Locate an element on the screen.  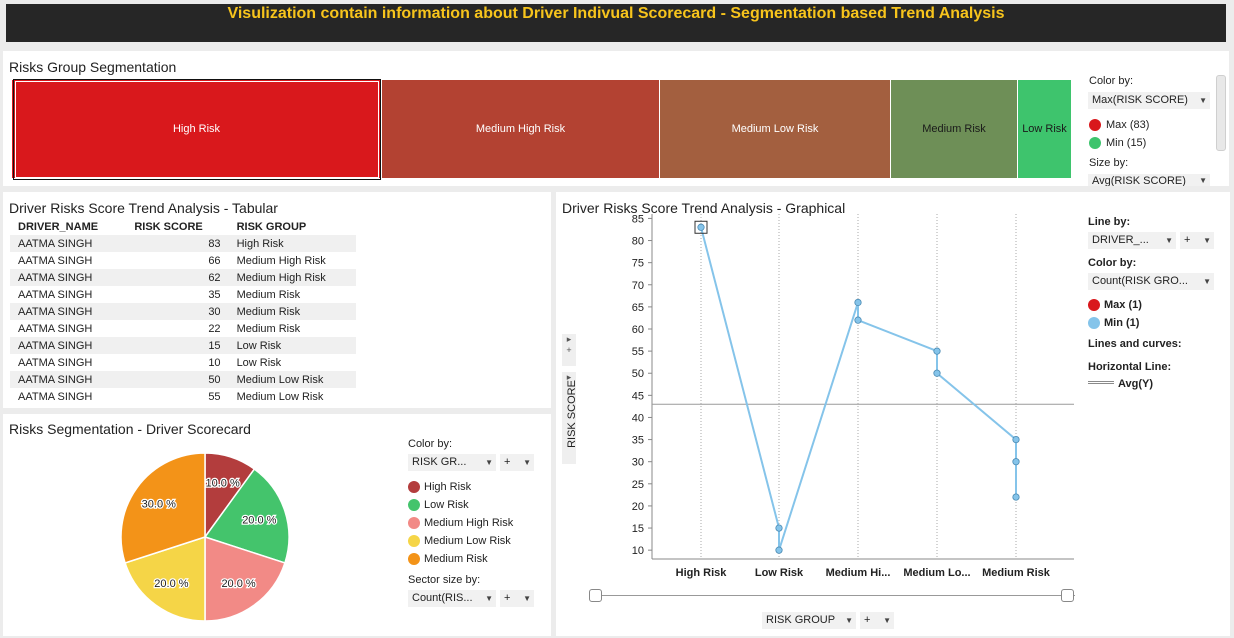
pie-legend-item: High Risk is located at coordinates (447, 487).